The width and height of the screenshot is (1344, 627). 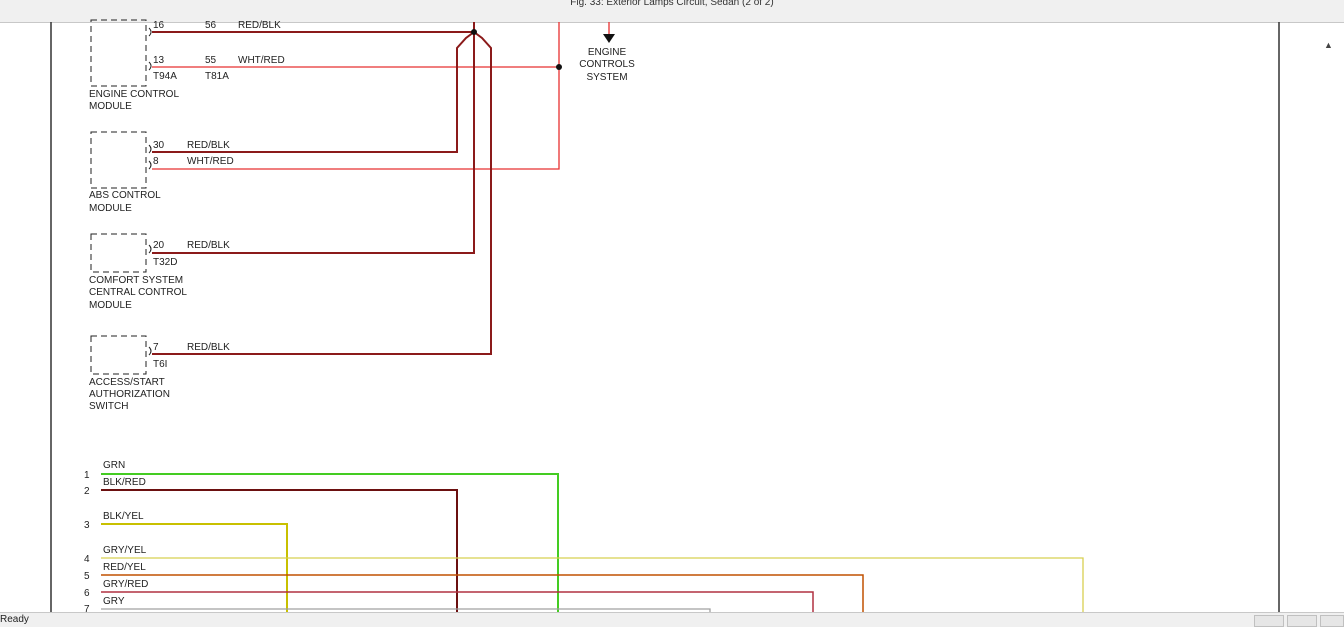 What do you see at coordinates (87, 475) in the screenshot?
I see `bus-pin-label: 1` at bounding box center [87, 475].